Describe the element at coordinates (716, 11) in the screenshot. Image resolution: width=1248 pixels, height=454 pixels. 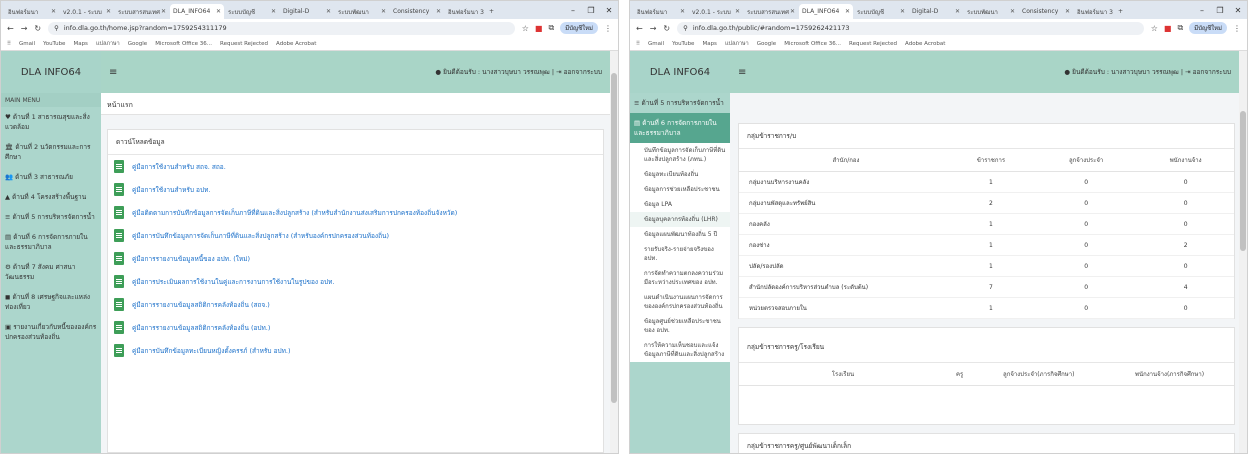
I see `browser-tab: v2.0.1 - ระบบ ✕` at that location.